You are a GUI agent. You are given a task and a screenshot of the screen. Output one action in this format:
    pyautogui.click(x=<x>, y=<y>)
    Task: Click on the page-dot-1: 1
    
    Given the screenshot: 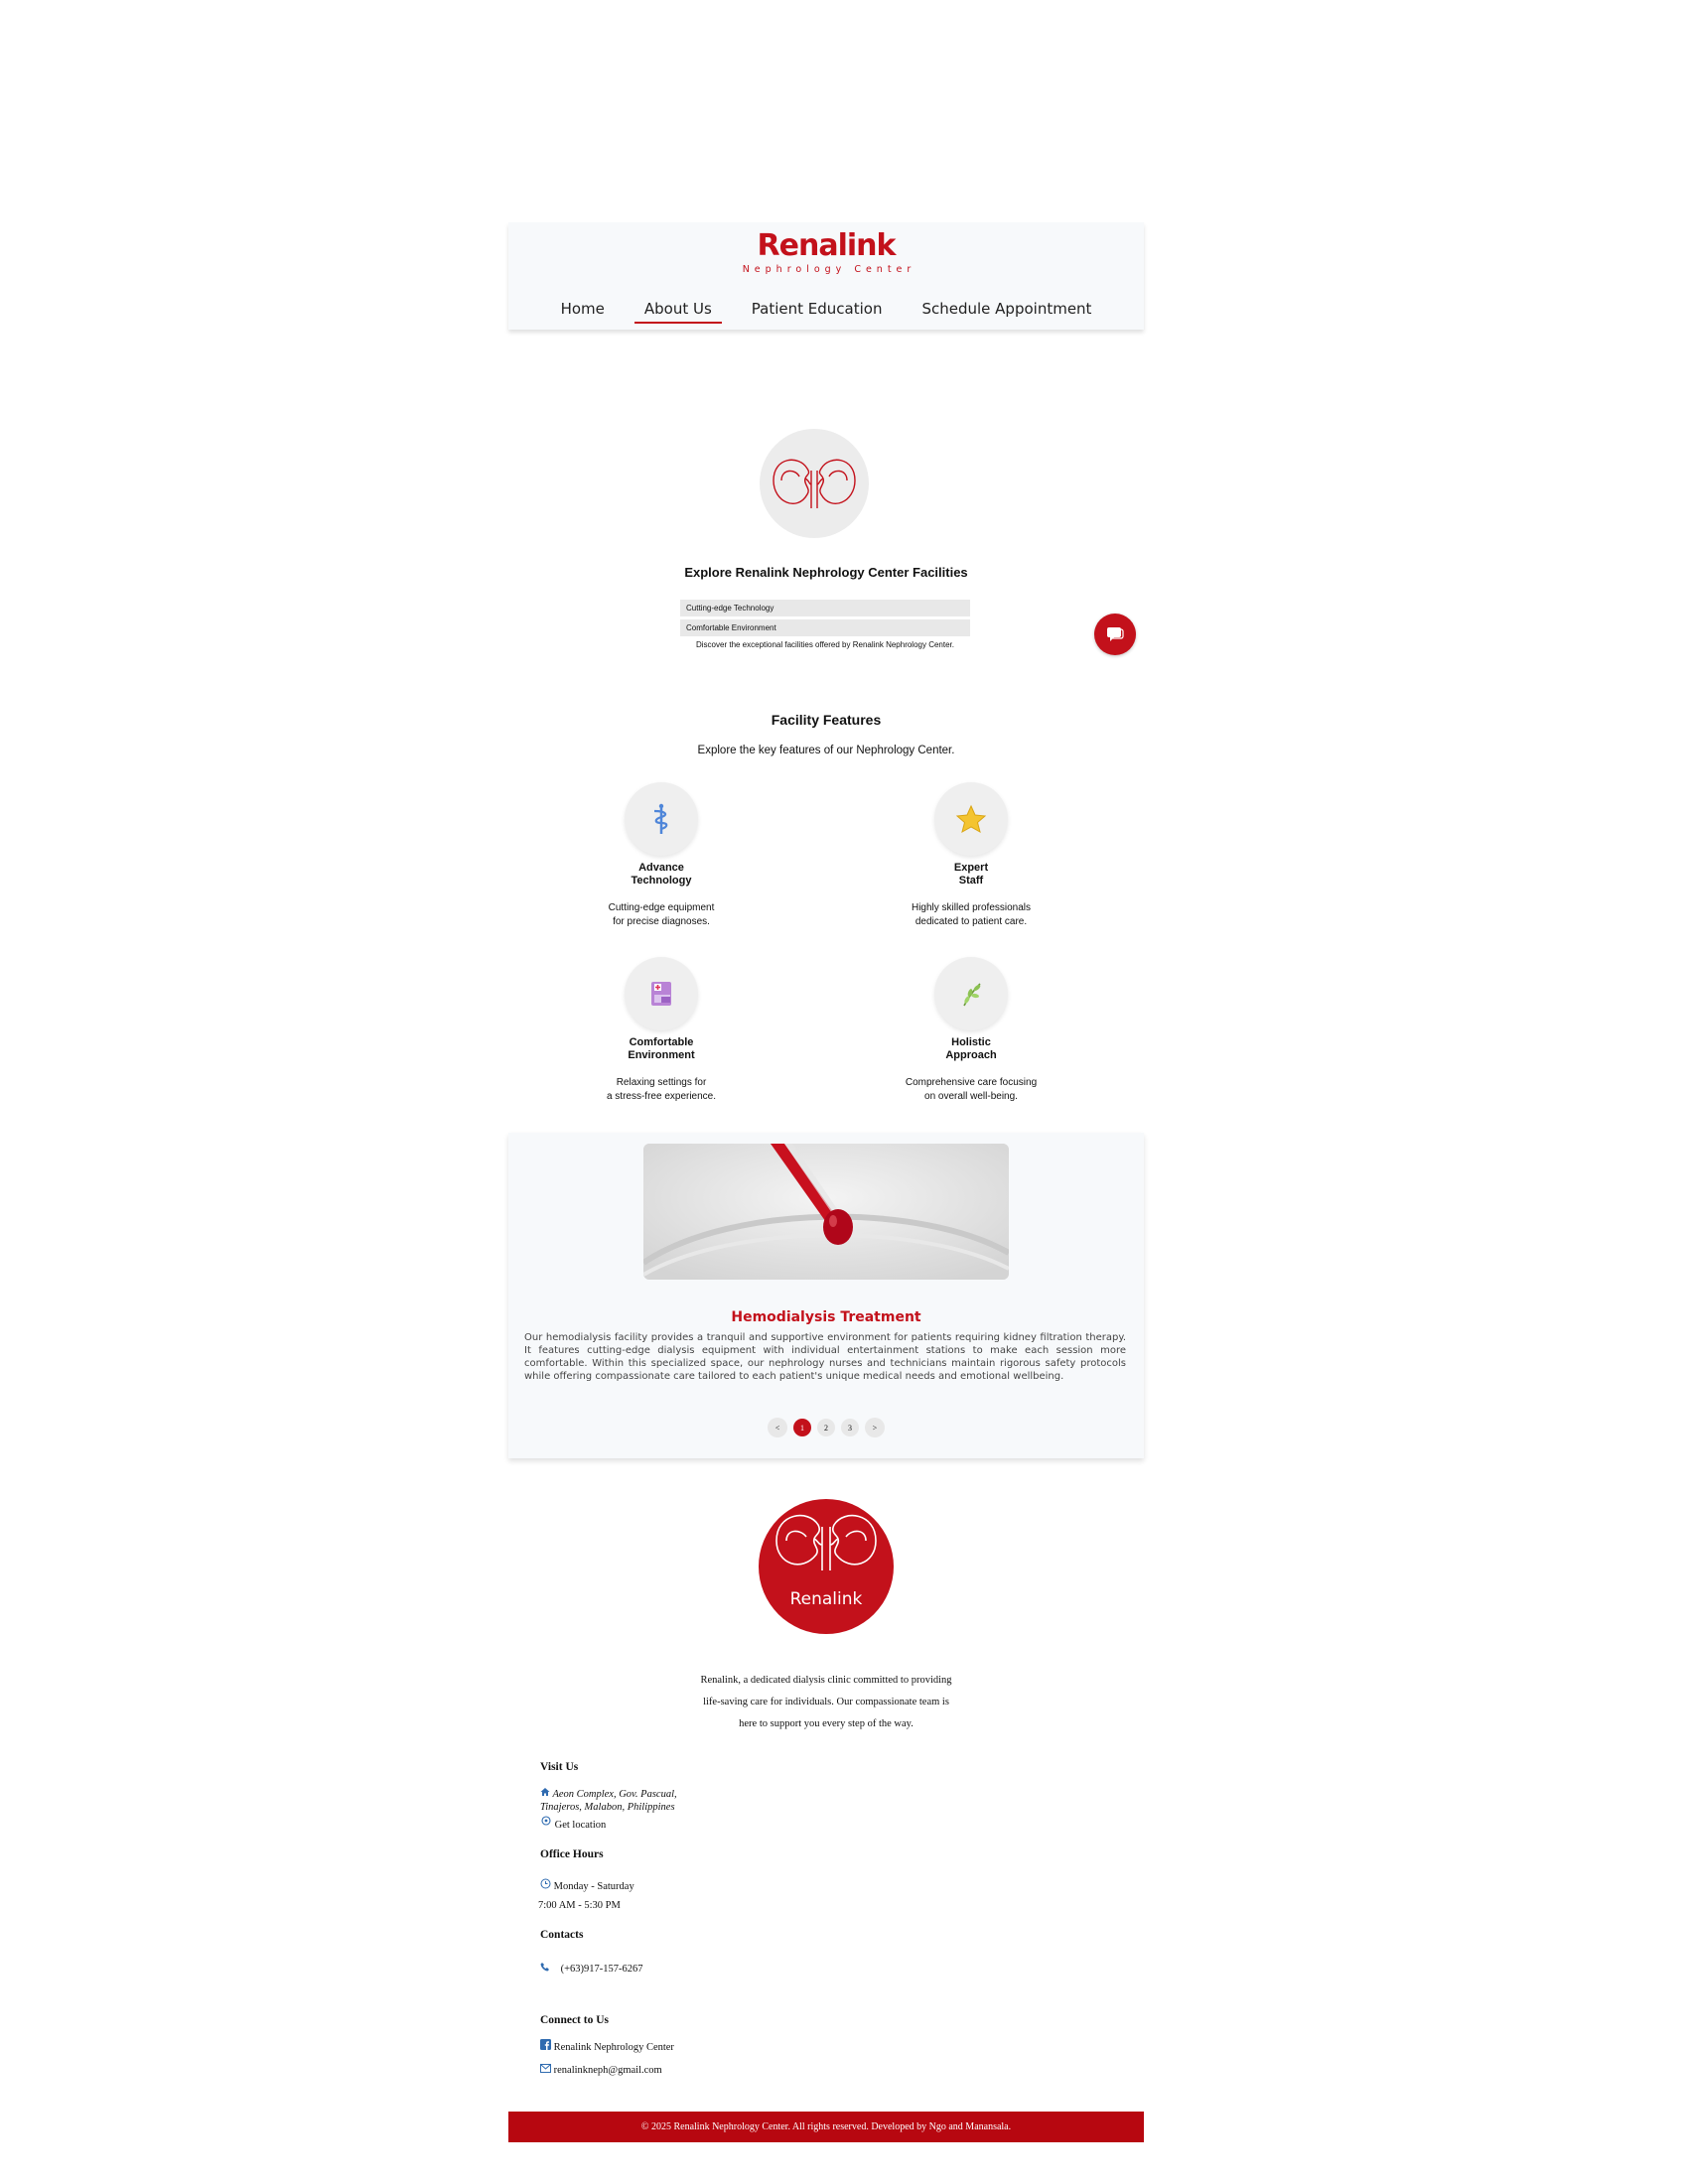 What is the action you would take?
    pyautogui.click(x=802, y=1427)
    